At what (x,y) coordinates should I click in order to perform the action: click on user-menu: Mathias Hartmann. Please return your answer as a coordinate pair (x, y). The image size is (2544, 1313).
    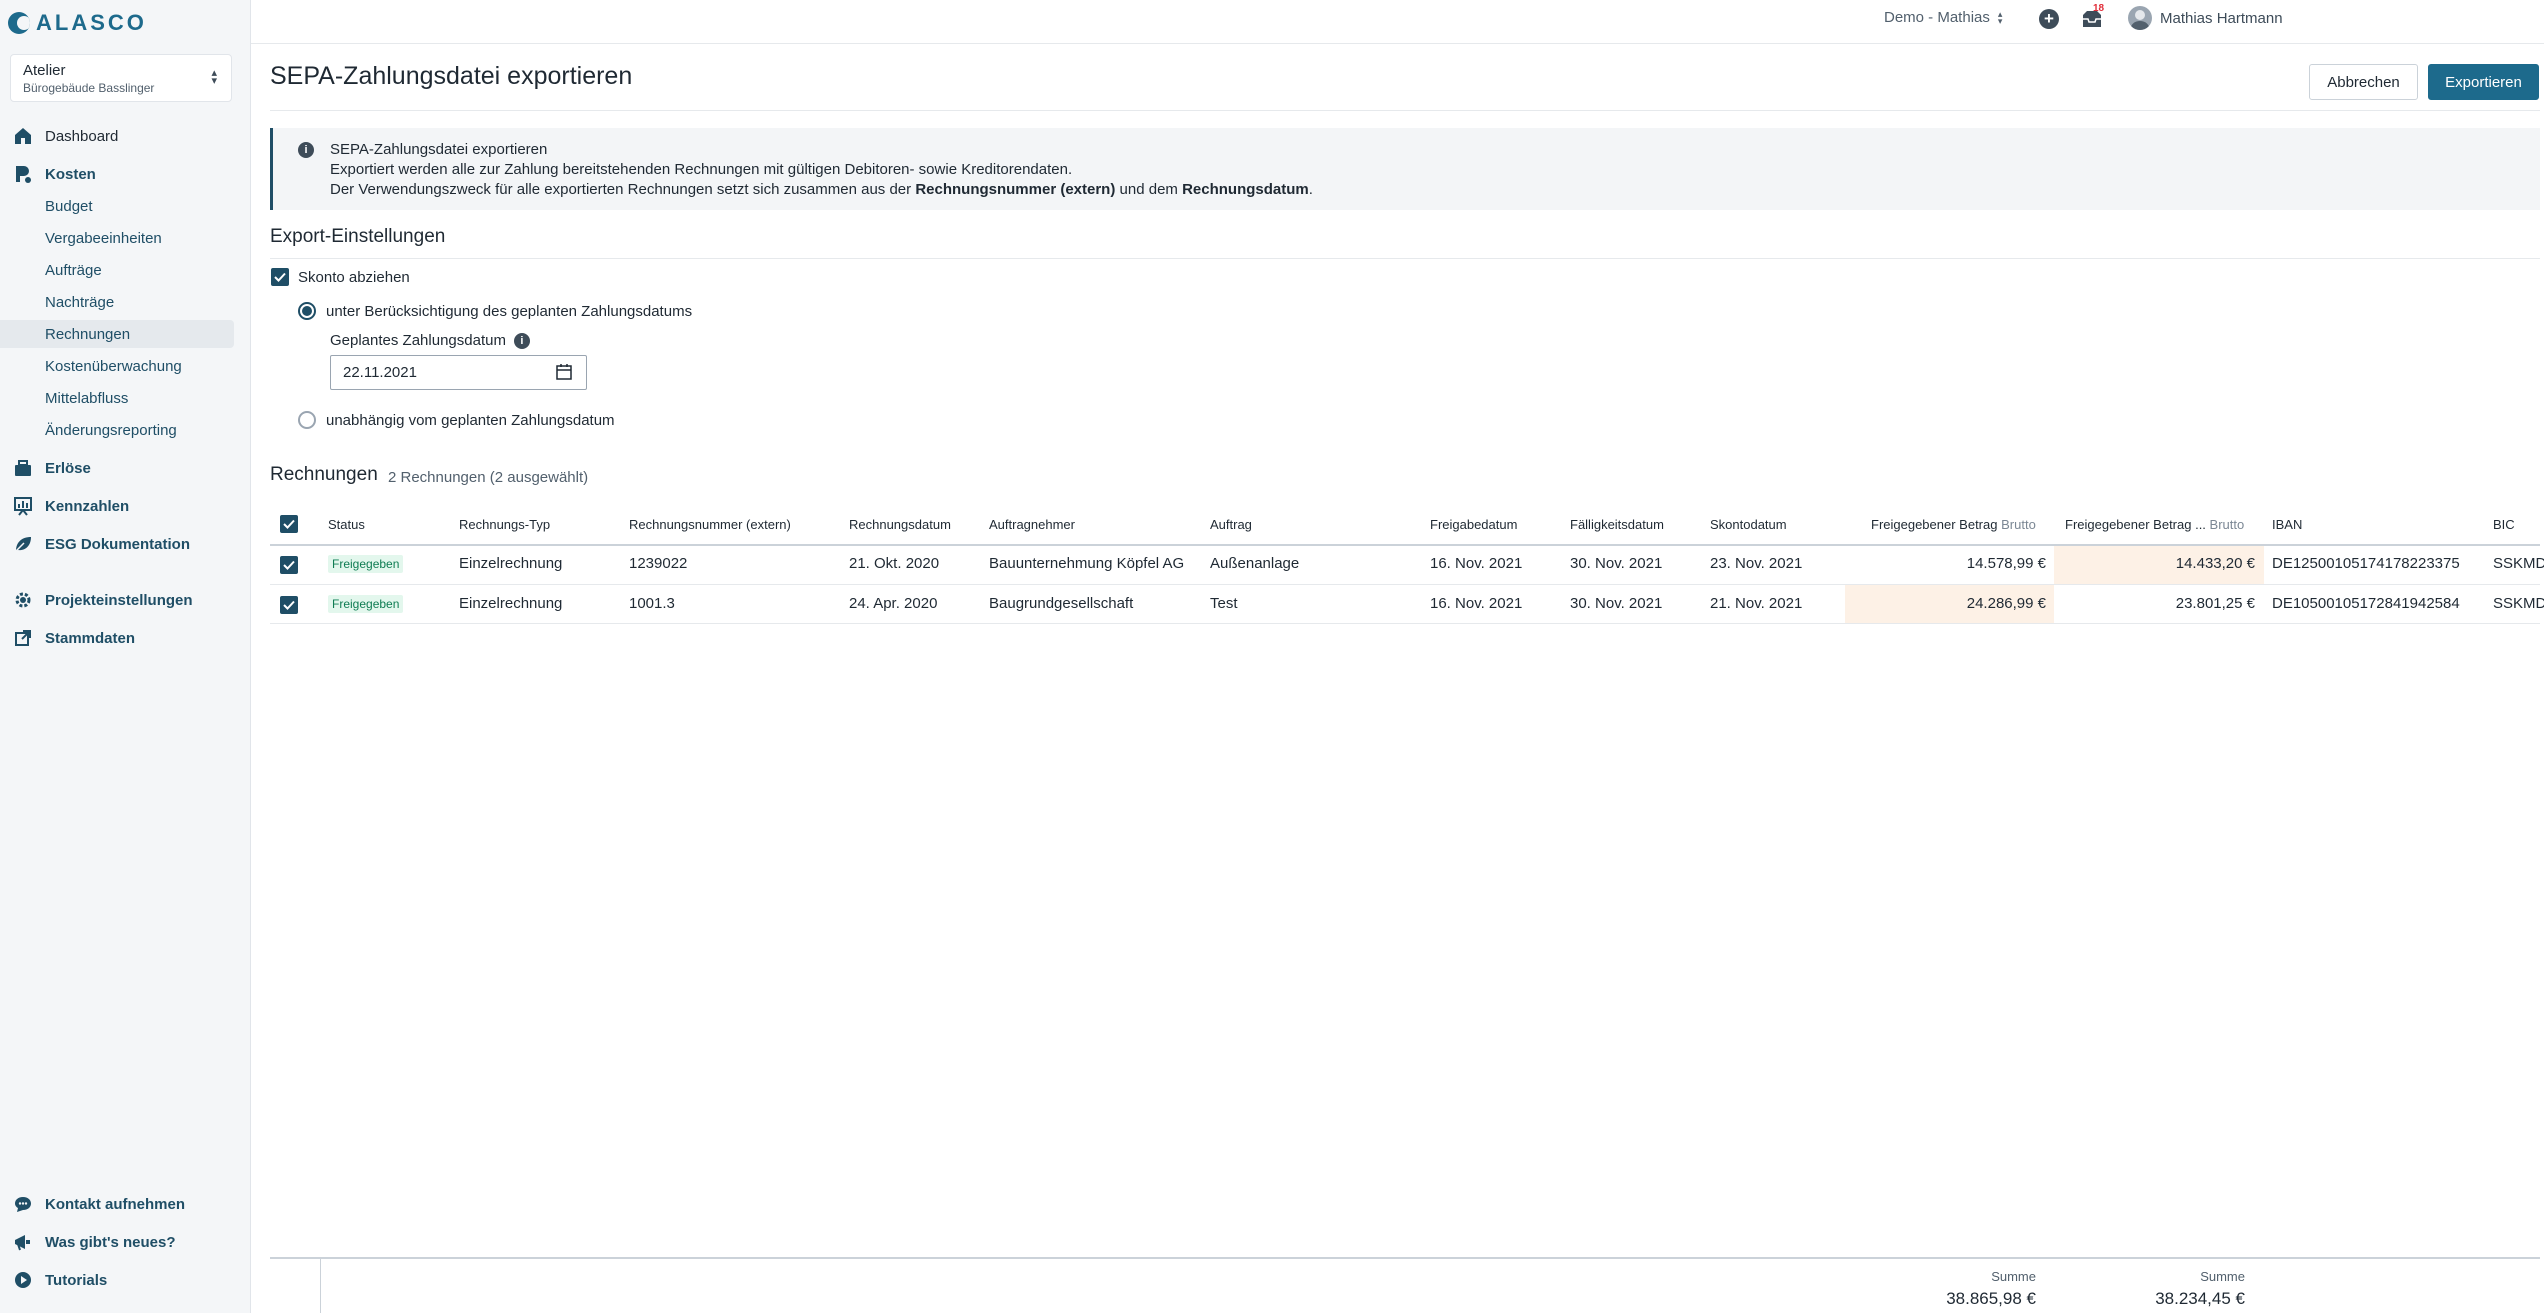
    Looking at the image, I should click on (2205, 18).